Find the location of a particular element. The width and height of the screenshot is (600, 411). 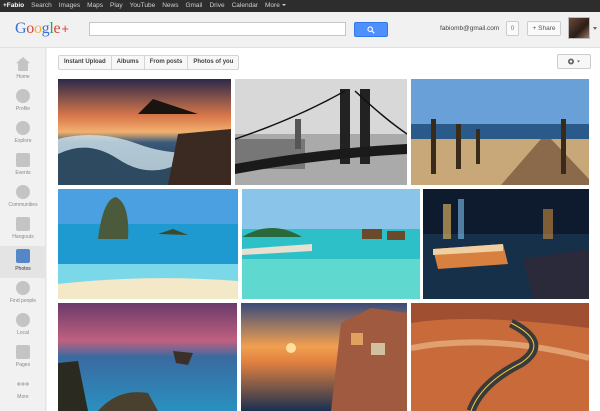

photo-harbor-night is located at coordinates (506, 244).